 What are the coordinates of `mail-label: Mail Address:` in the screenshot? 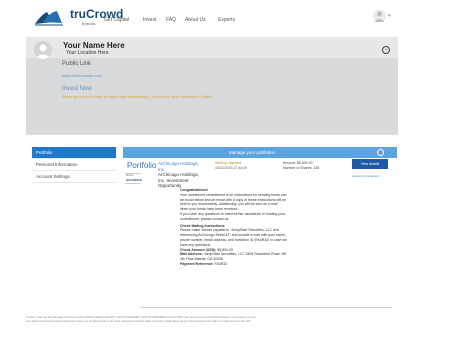 It's located at (191, 254).